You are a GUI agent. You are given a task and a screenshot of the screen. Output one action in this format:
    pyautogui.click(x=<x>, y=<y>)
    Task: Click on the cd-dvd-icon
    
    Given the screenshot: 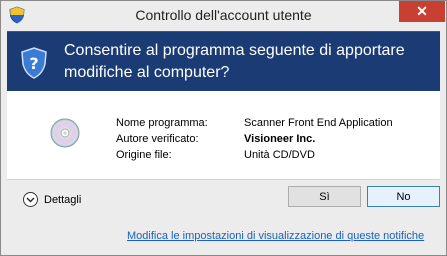 What is the action you would take?
    pyautogui.click(x=65, y=133)
    